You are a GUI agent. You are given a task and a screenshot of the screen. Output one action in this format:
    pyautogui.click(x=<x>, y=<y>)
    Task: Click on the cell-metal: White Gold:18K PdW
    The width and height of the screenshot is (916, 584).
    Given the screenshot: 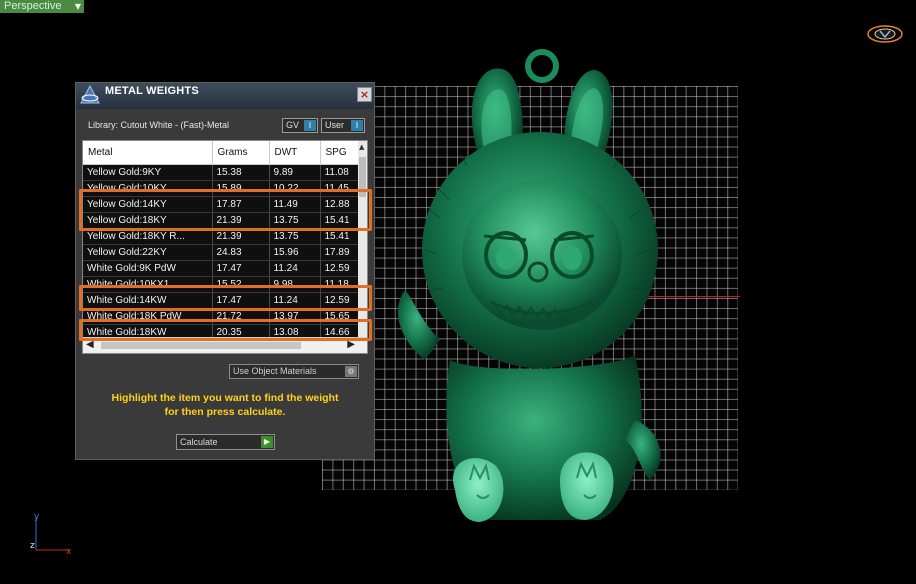 What is the action you would take?
    pyautogui.click(x=148, y=316)
    